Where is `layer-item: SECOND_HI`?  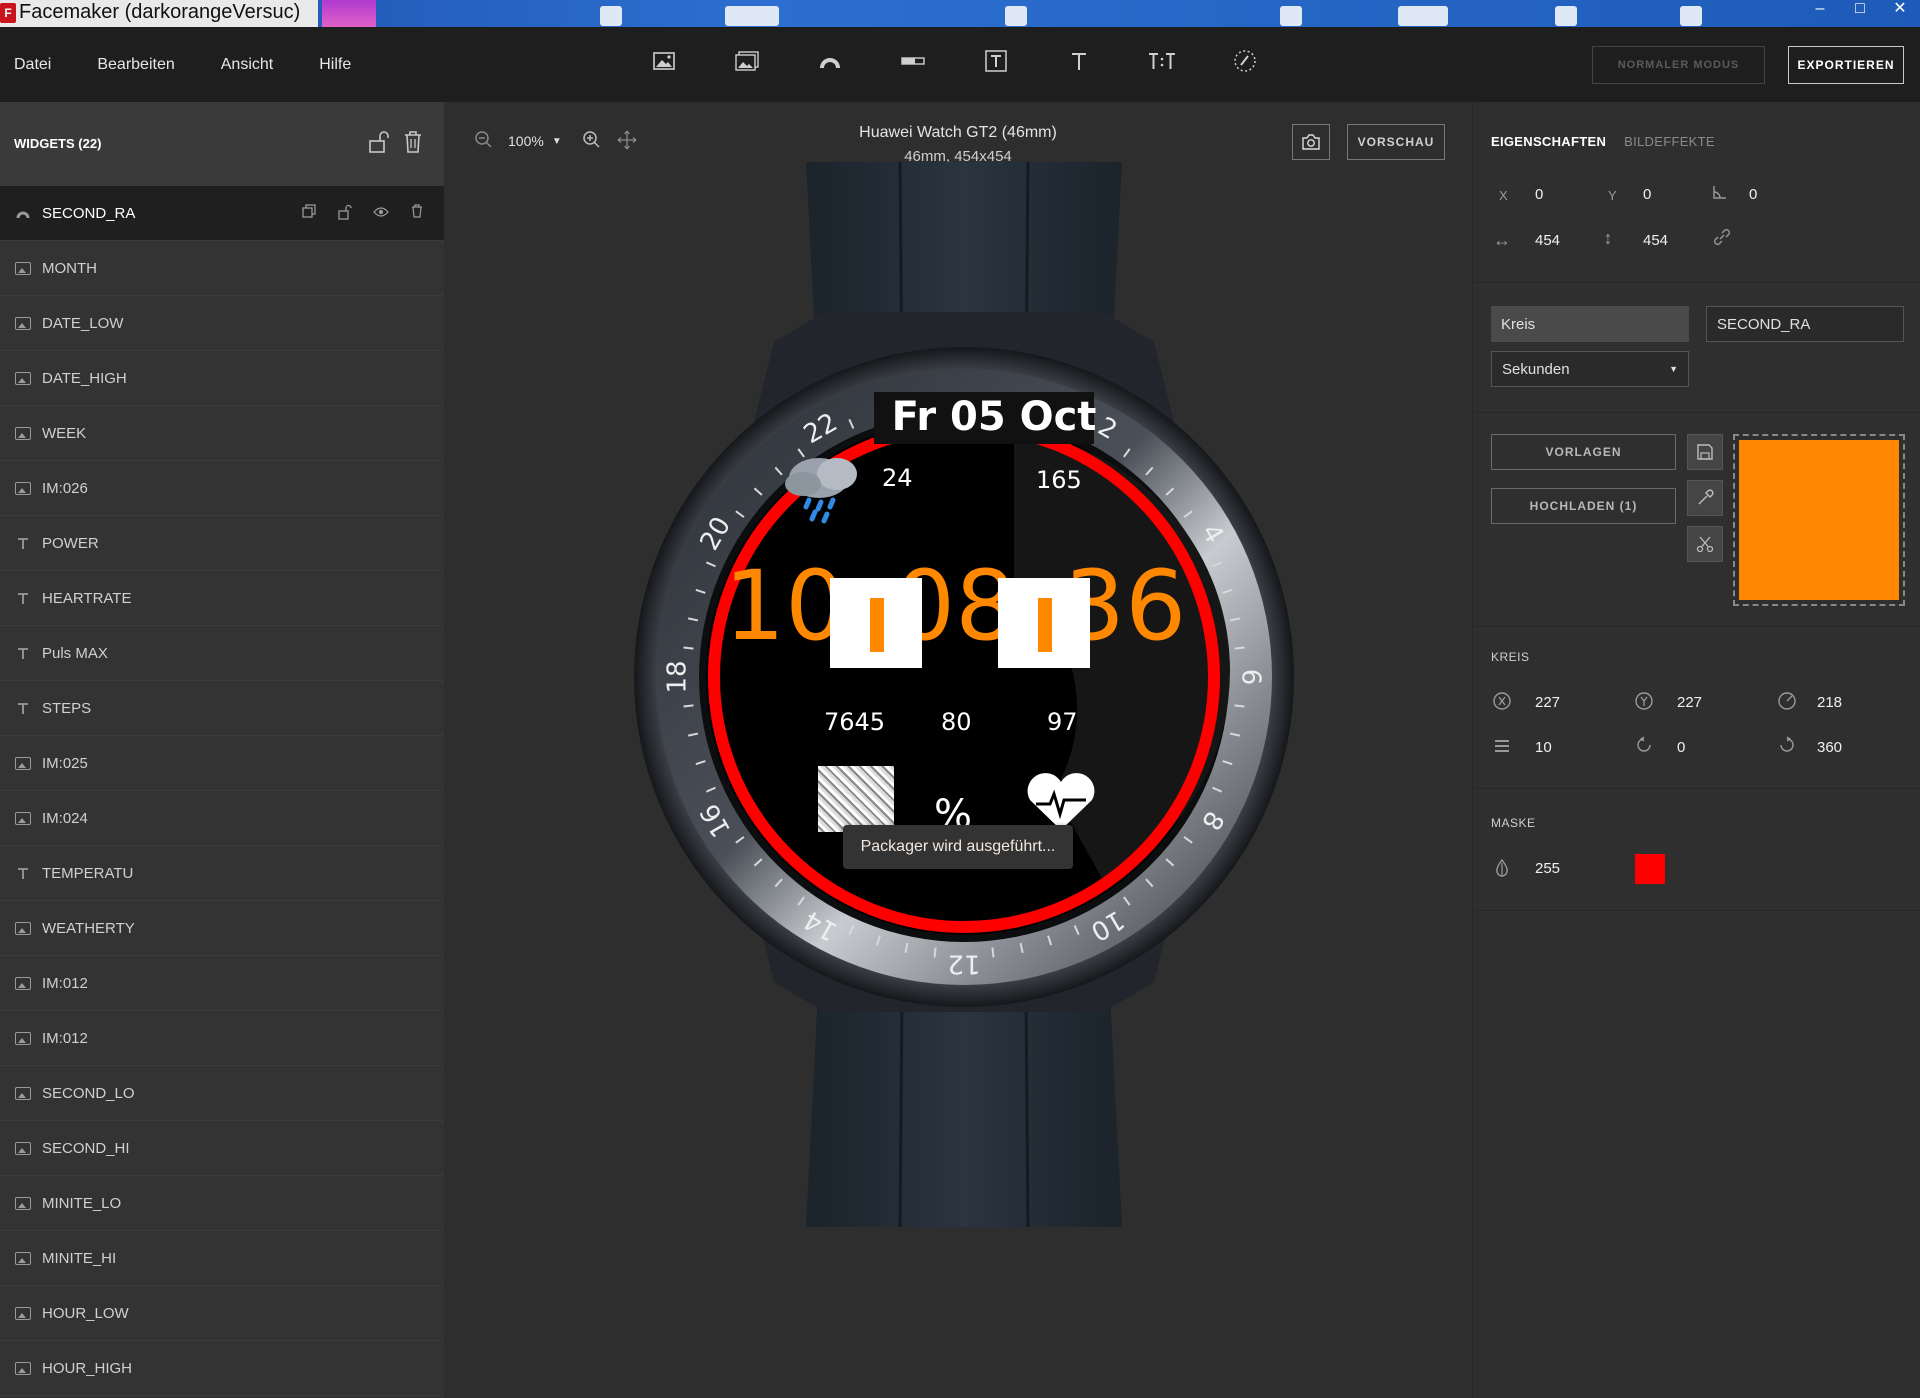
layer-item: SECOND_HI is located at coordinates (222, 1148).